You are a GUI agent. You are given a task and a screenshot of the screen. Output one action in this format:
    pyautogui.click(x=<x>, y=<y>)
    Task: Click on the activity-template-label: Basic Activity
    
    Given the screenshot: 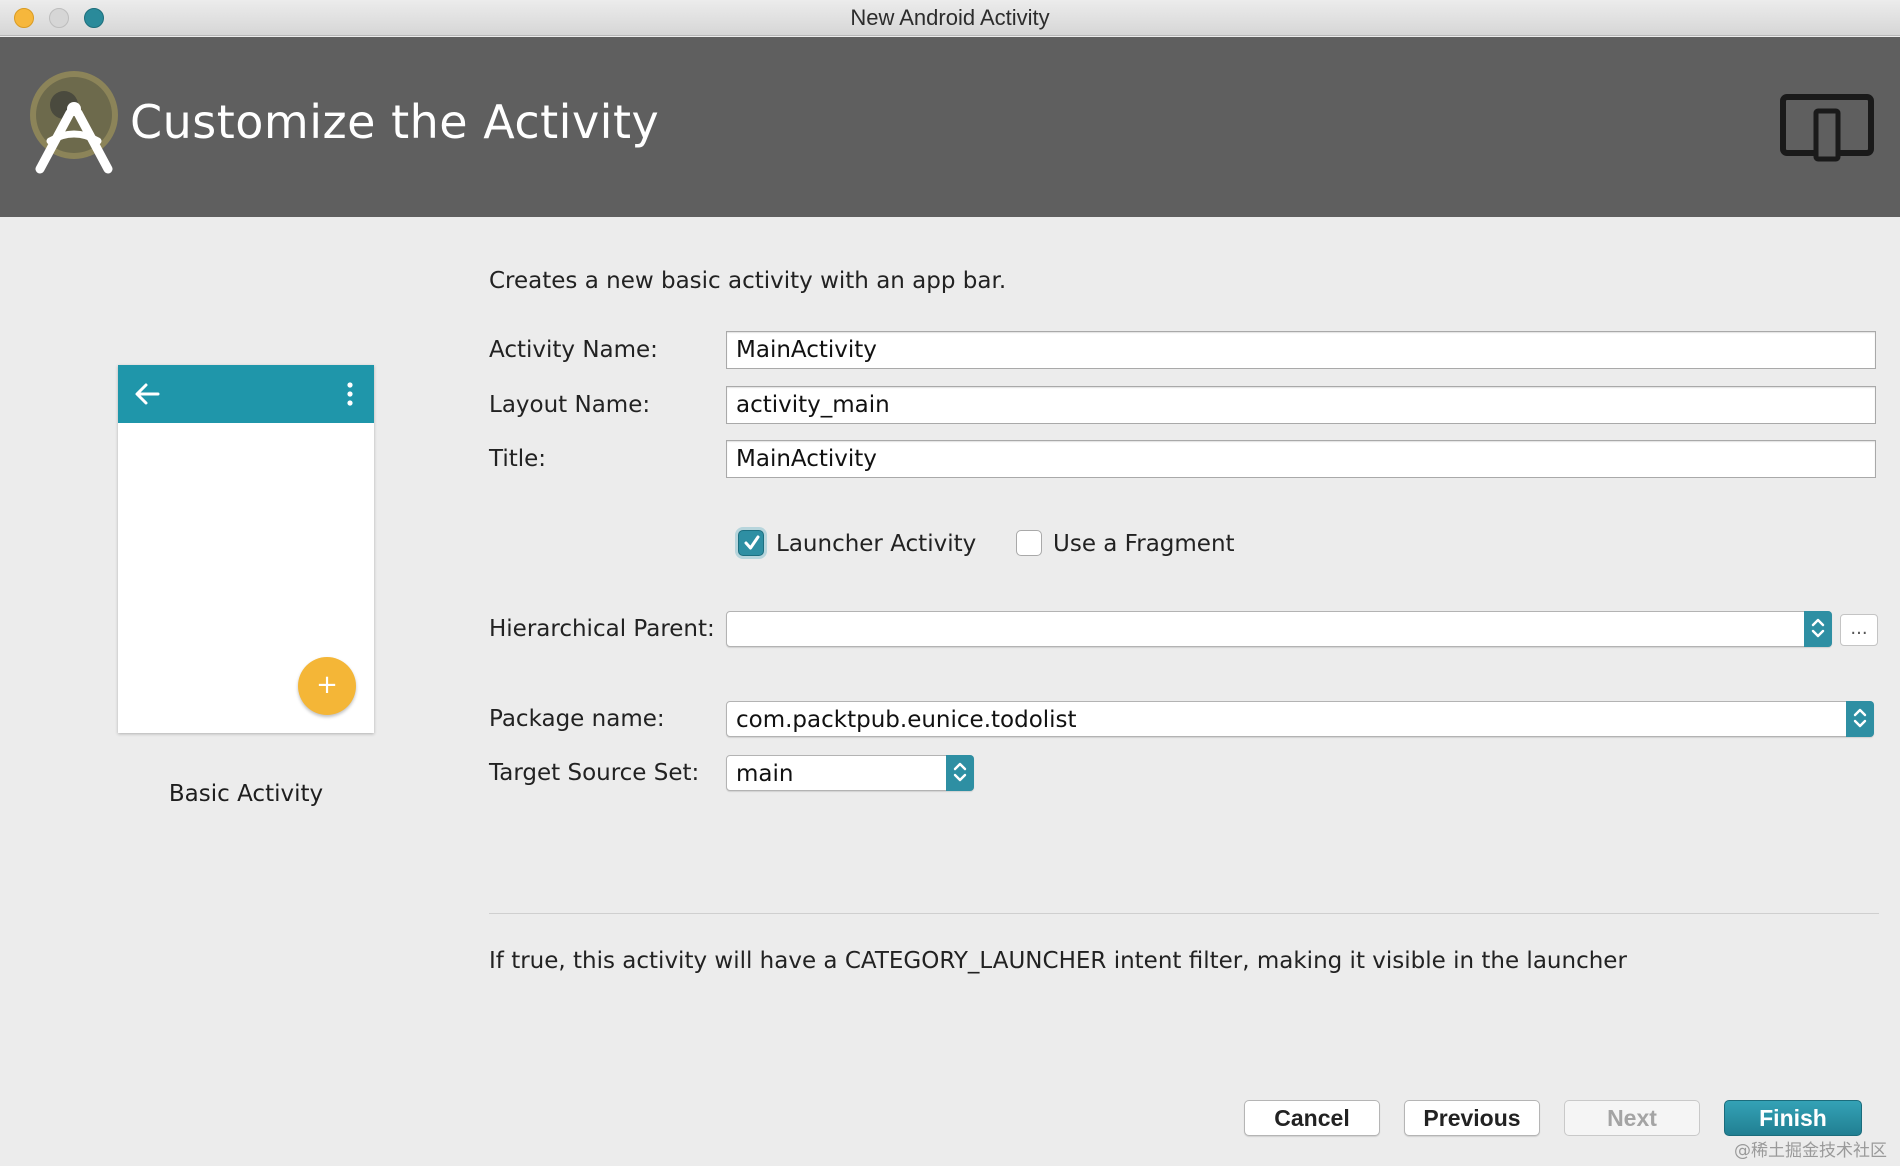 What is the action you would take?
    pyautogui.click(x=246, y=794)
    